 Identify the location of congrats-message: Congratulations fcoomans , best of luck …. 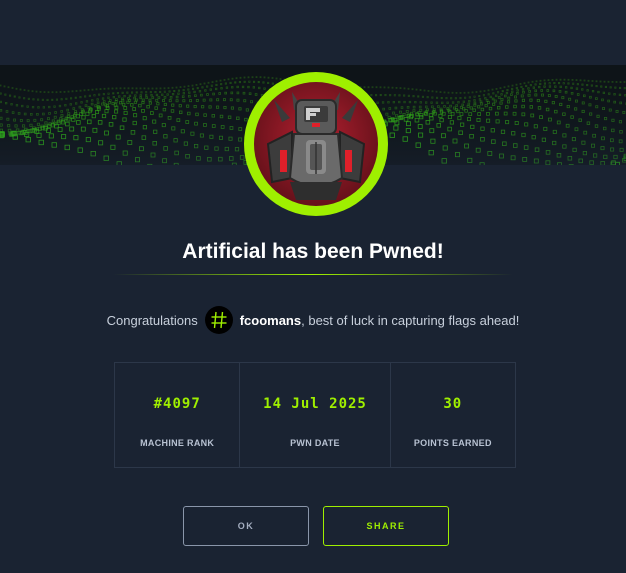
(313, 320).